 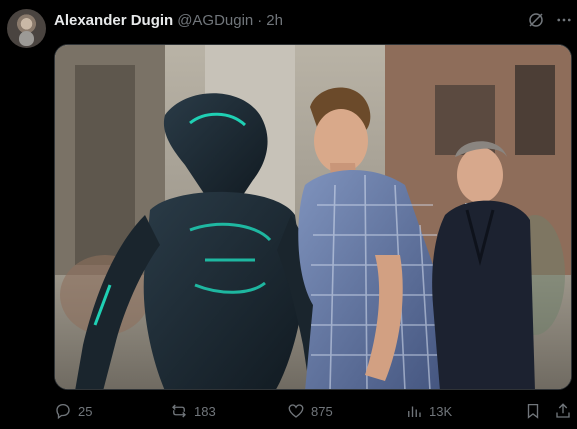 I want to click on repost-count: 183, so click(x=205, y=411).